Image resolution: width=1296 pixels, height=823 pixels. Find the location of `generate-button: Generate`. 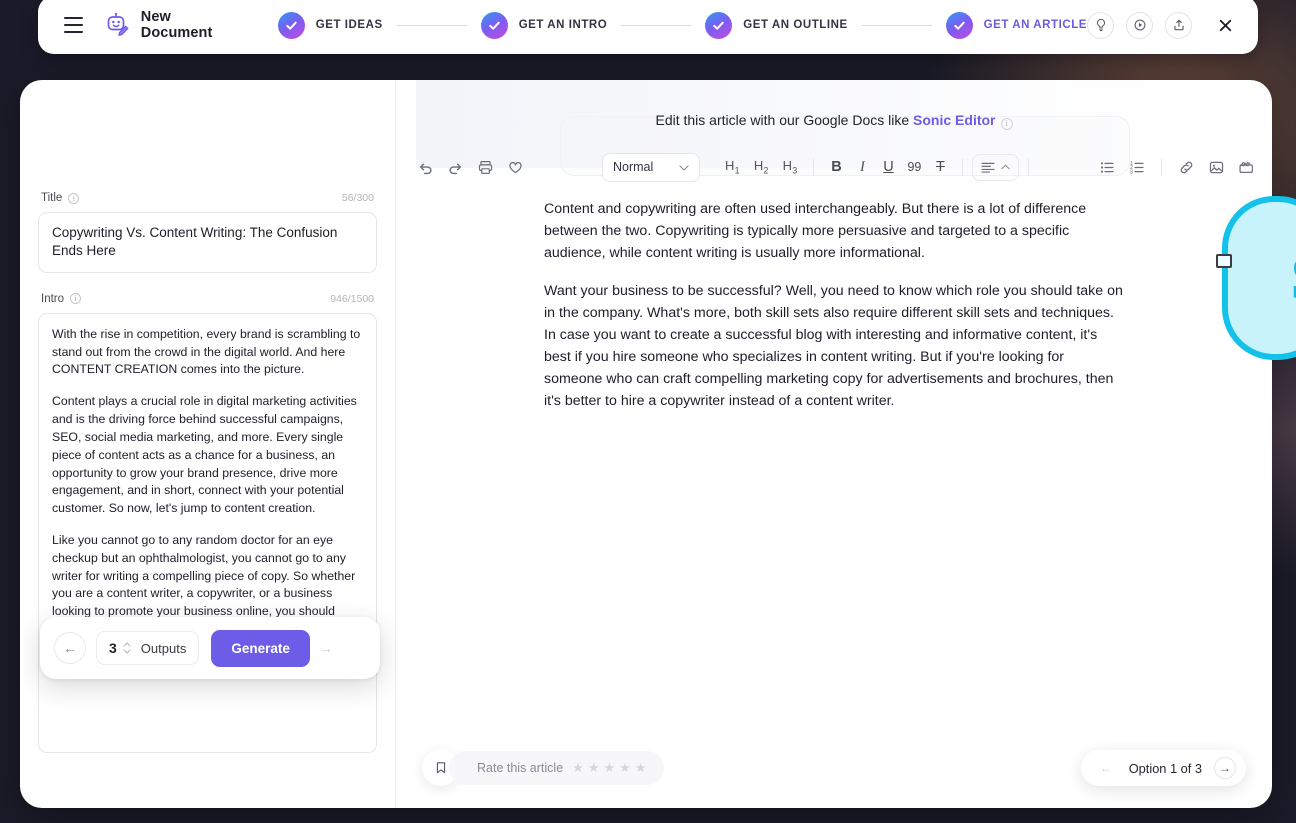

generate-button: Generate is located at coordinates (260, 648).